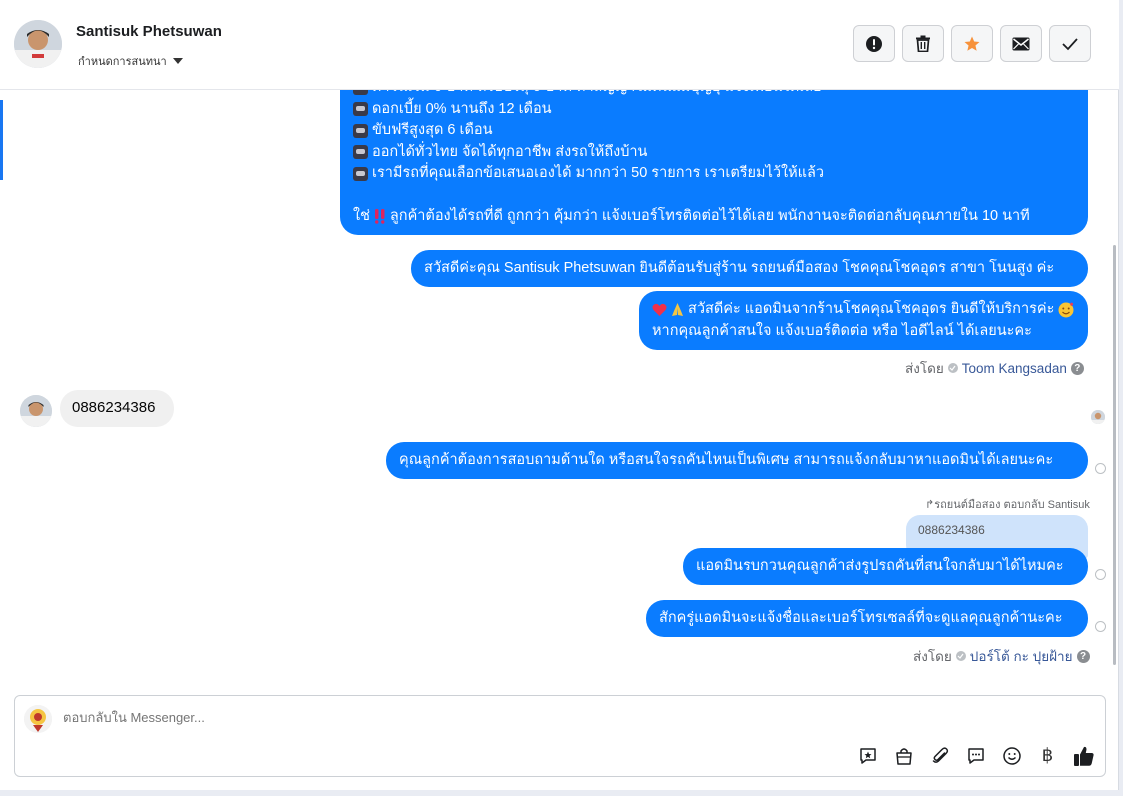 The image size is (1123, 796). Describe the element at coordinates (413, 717) in the screenshot. I see `reply-input` at that location.